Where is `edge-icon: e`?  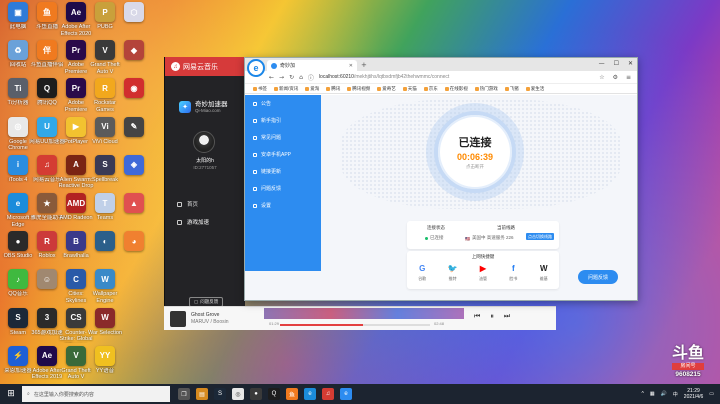 edge-icon: e is located at coordinates (310, 394).